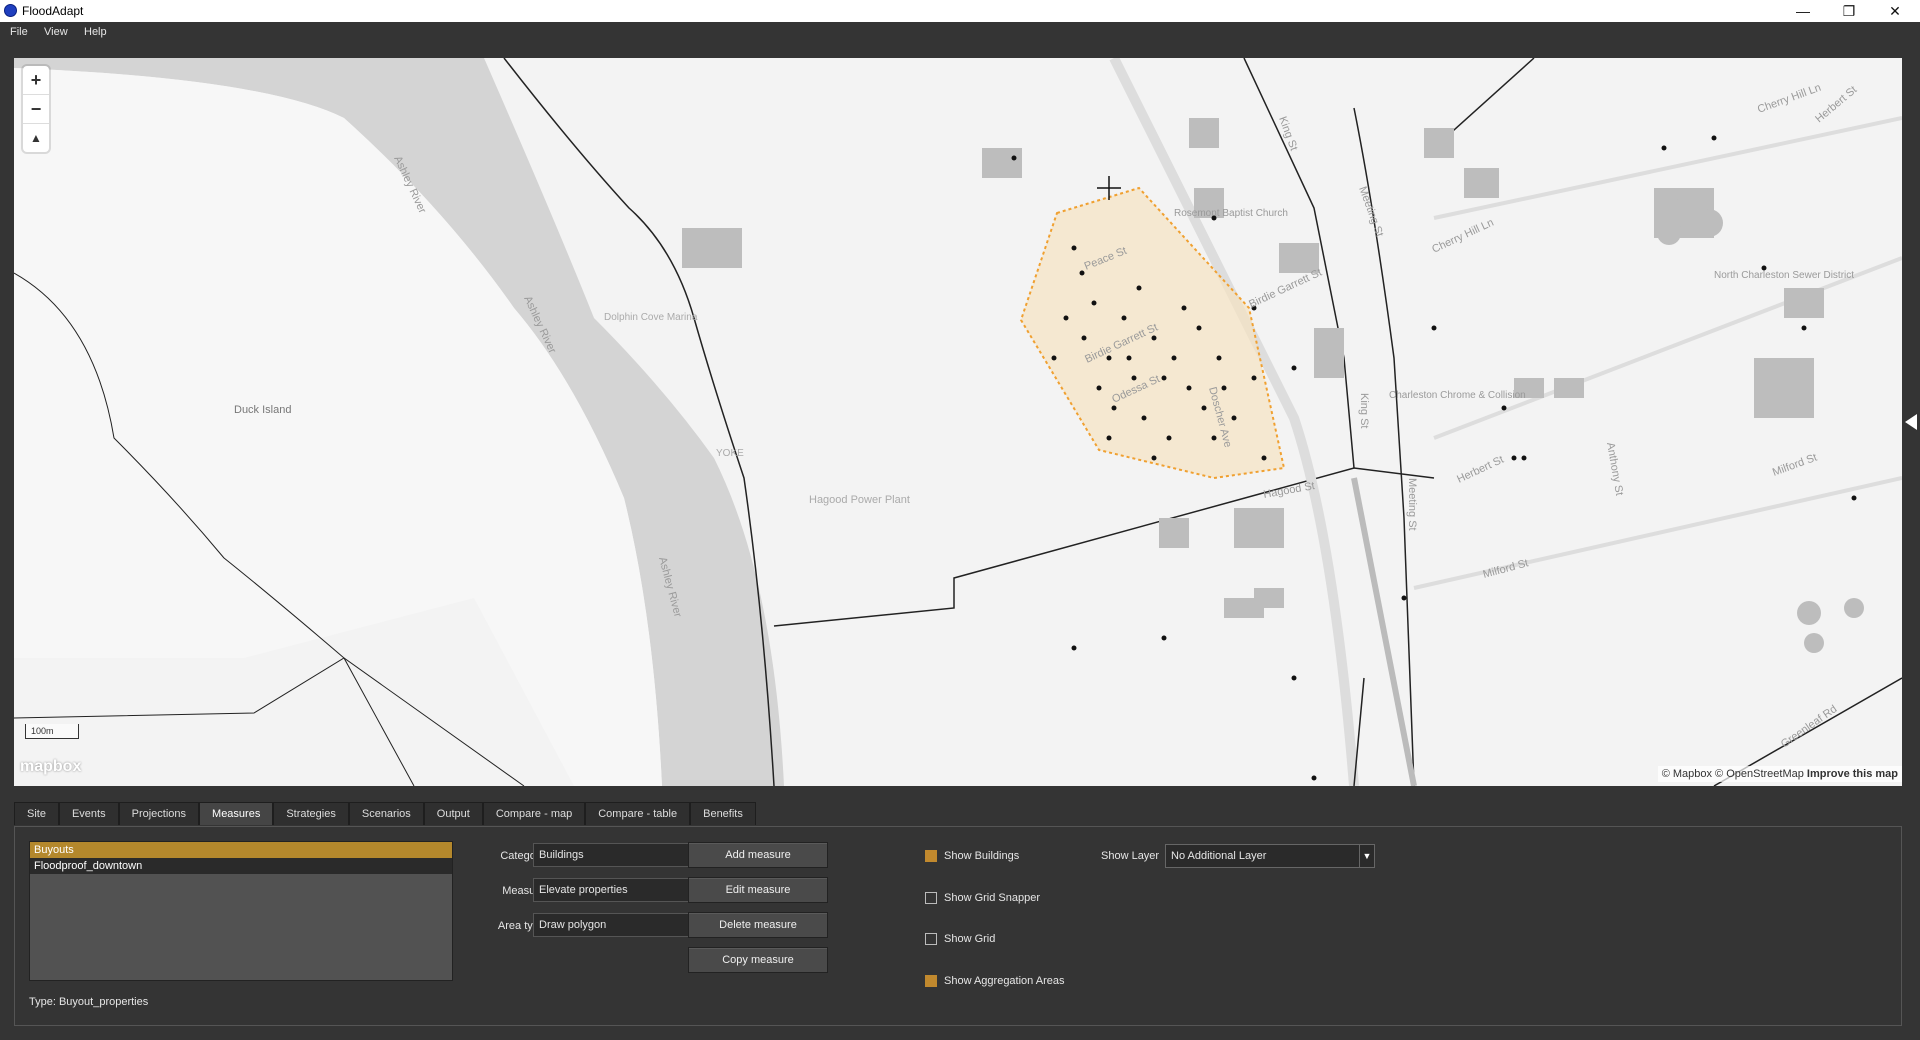 Image resolution: width=1920 pixels, height=1040 pixels. Describe the element at coordinates (723, 813) in the screenshot. I see `tab-benefits: Benefits` at that location.